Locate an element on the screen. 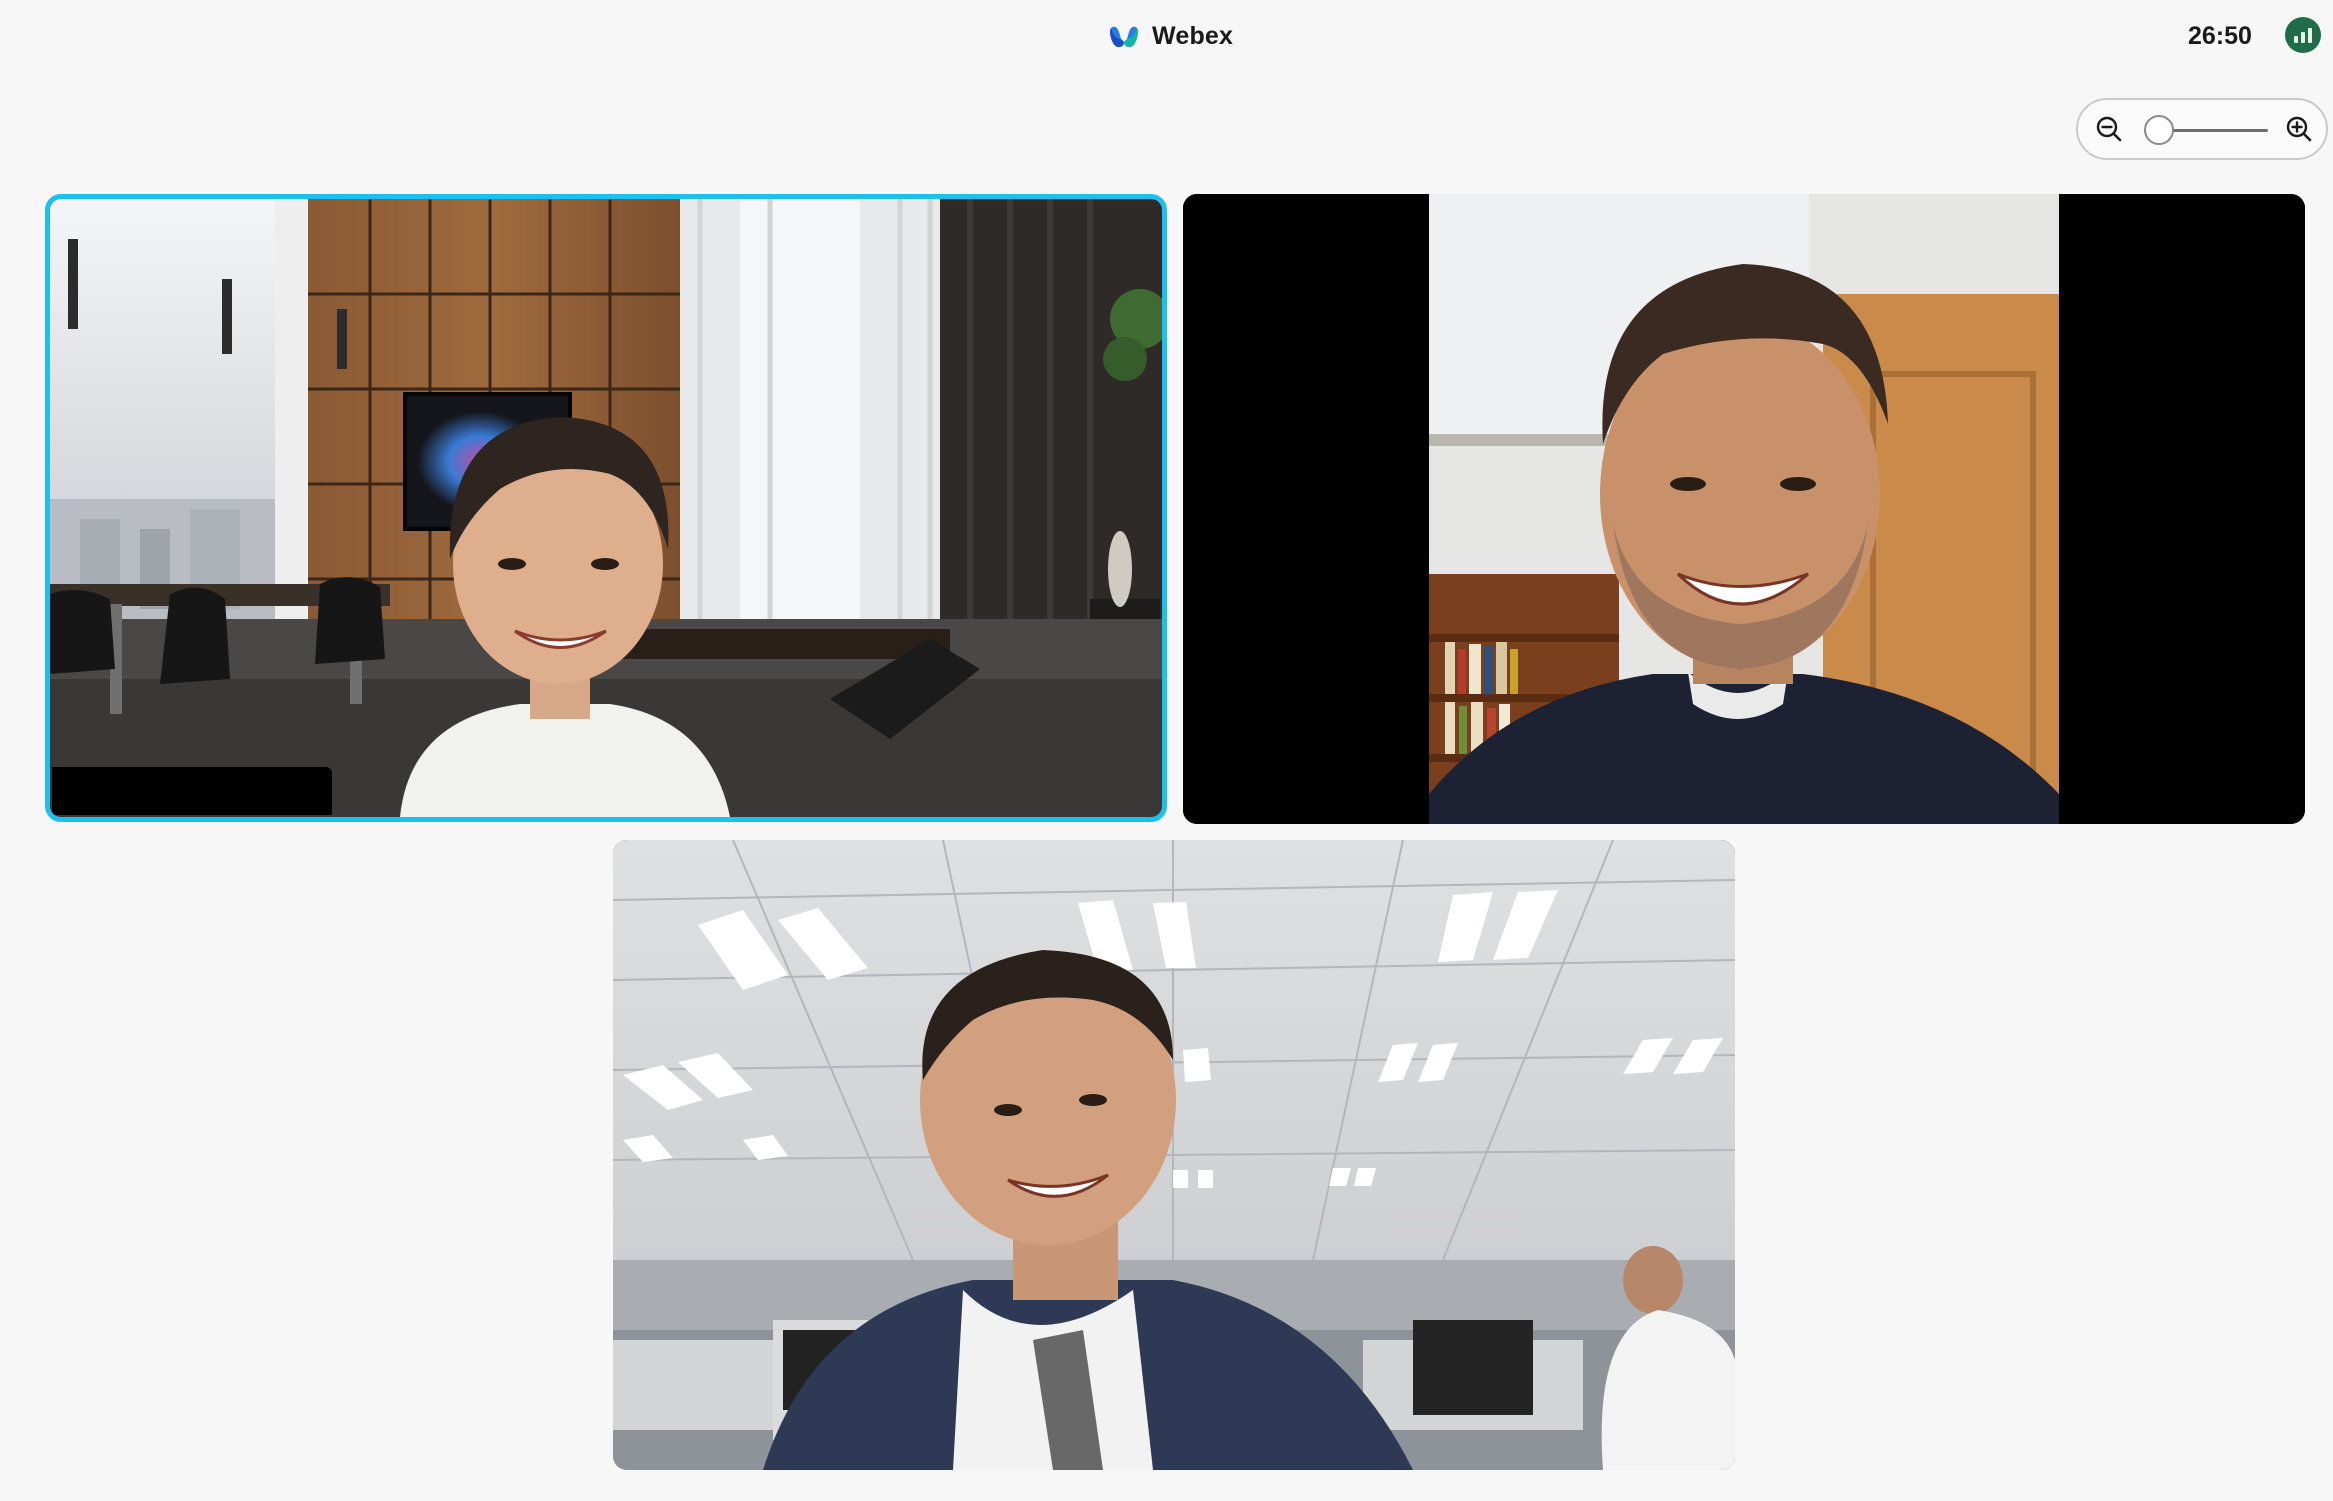 This screenshot has height=1501, width=2333. meeting-timer: 26:50 is located at coordinates (2220, 36).